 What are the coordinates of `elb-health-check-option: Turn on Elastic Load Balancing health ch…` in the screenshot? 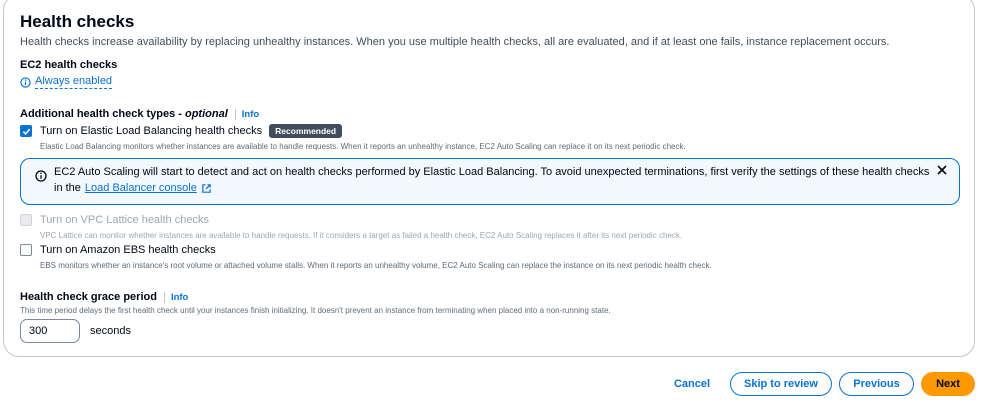 It's located at (181, 131).